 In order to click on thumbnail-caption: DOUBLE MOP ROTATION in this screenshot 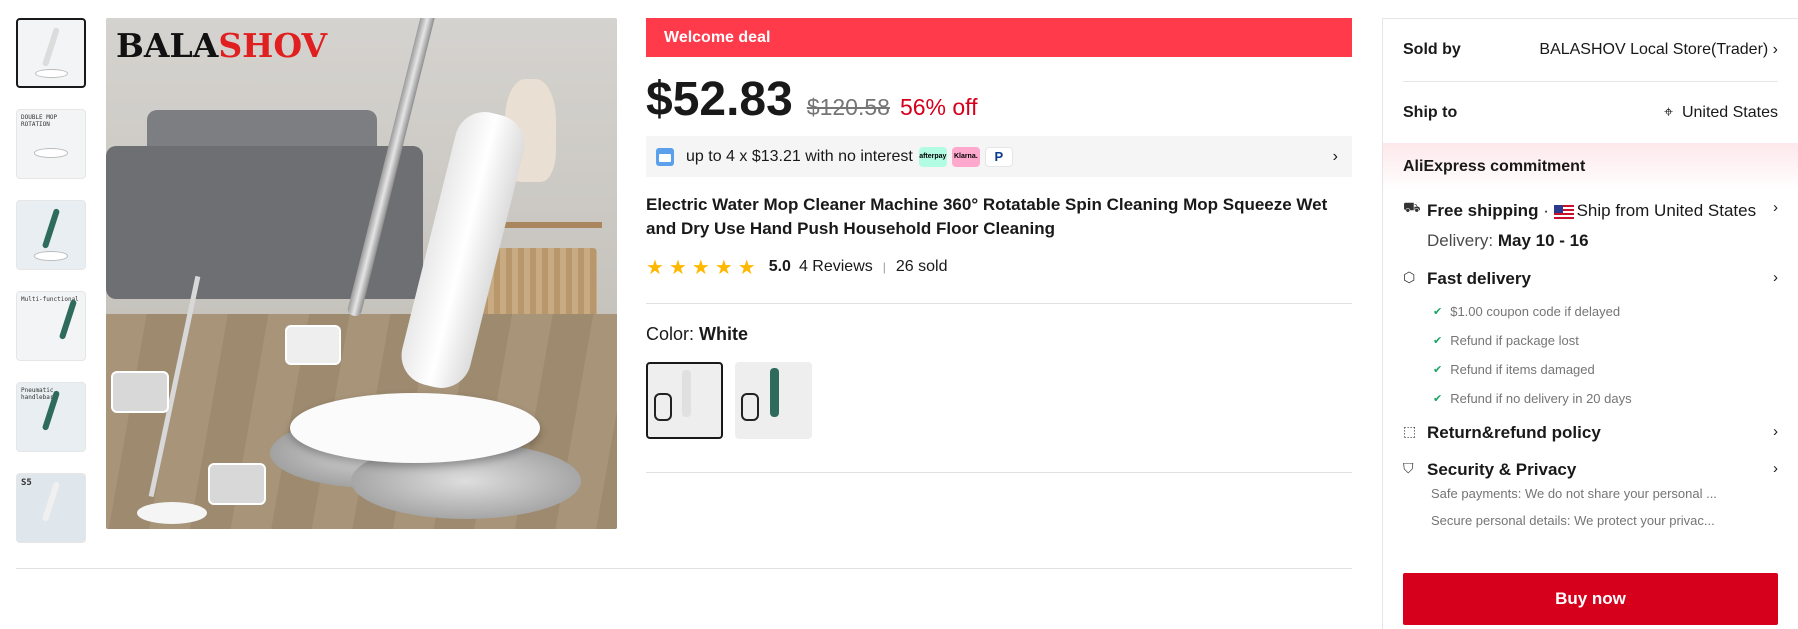, I will do `click(39, 121)`.